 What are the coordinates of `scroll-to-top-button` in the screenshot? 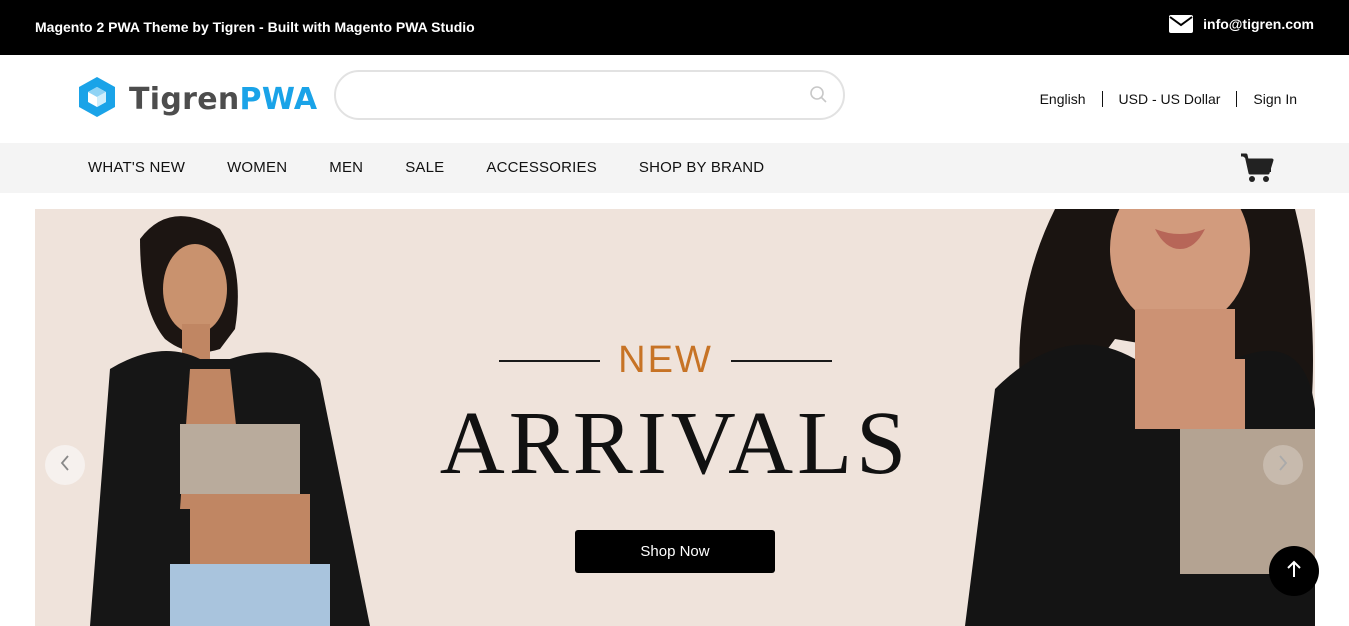 It's located at (1294, 571).